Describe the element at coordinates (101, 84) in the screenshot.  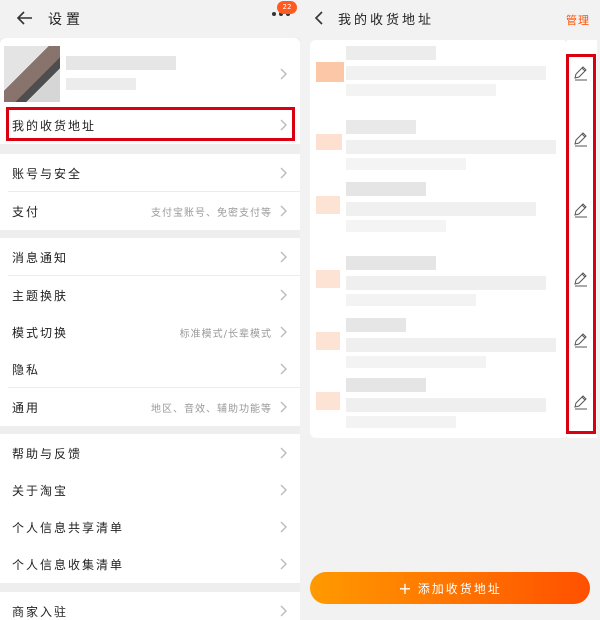
I see `profile-blurred-subtitle` at that location.